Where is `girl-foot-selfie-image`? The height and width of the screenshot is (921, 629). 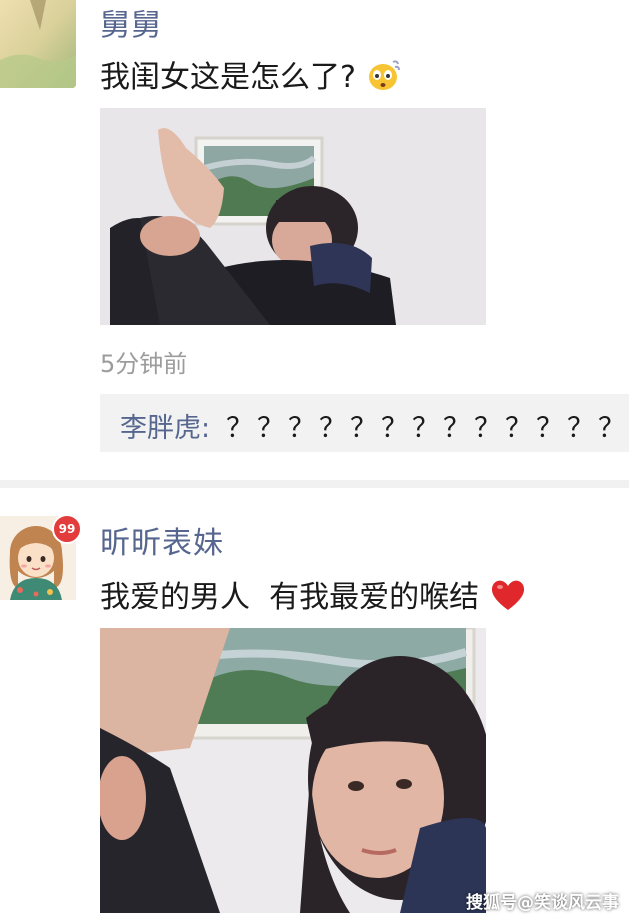
girl-foot-selfie-image is located at coordinates (293, 216).